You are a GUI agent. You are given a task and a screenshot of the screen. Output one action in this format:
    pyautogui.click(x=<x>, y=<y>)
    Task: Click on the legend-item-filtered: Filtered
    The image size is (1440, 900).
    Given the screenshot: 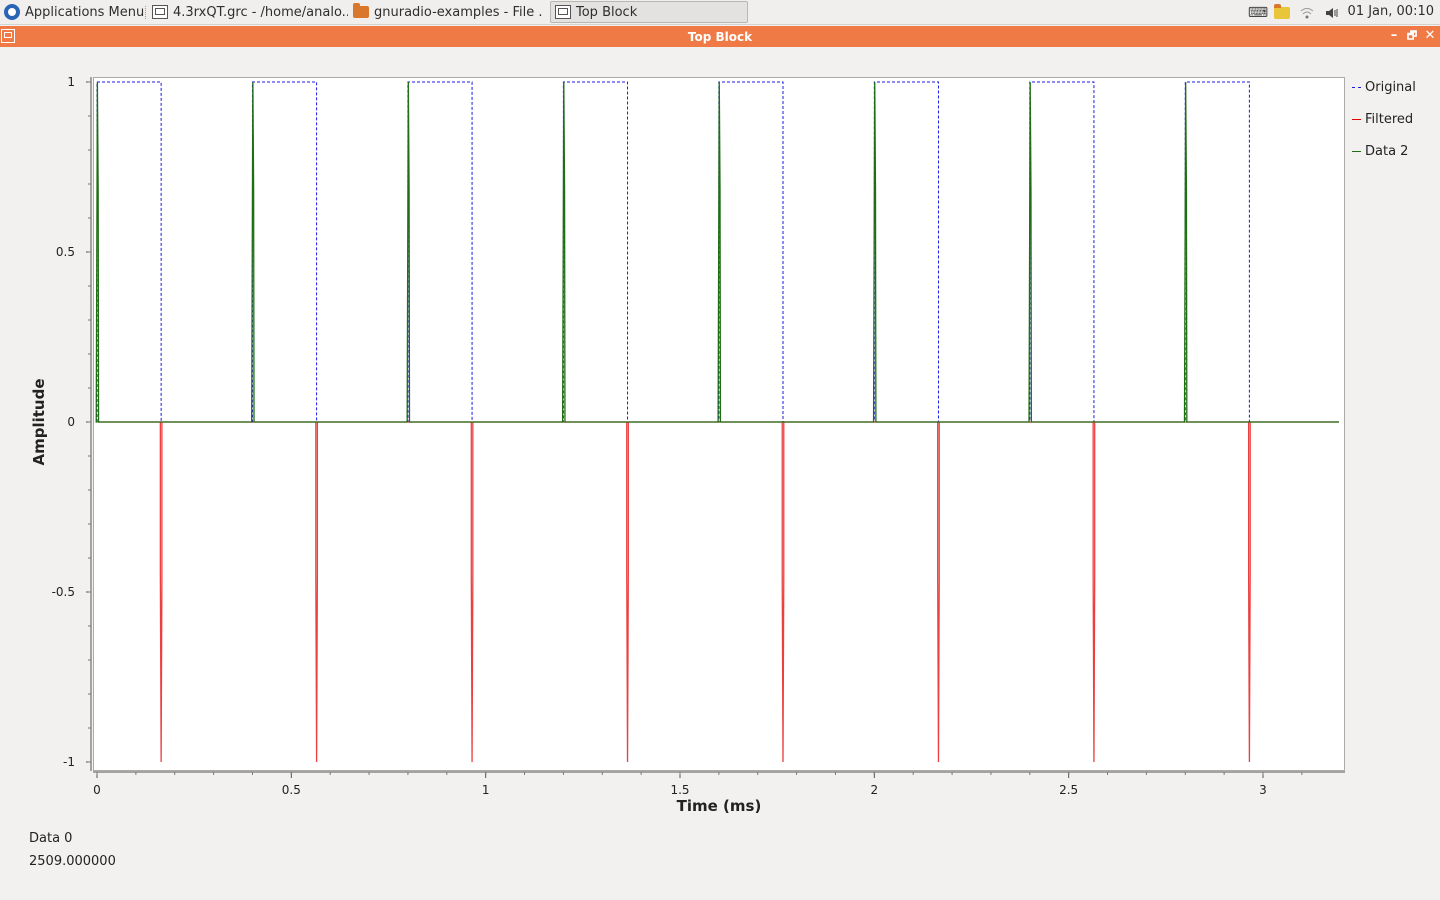 What is the action you would take?
    pyautogui.click(x=1382, y=119)
    